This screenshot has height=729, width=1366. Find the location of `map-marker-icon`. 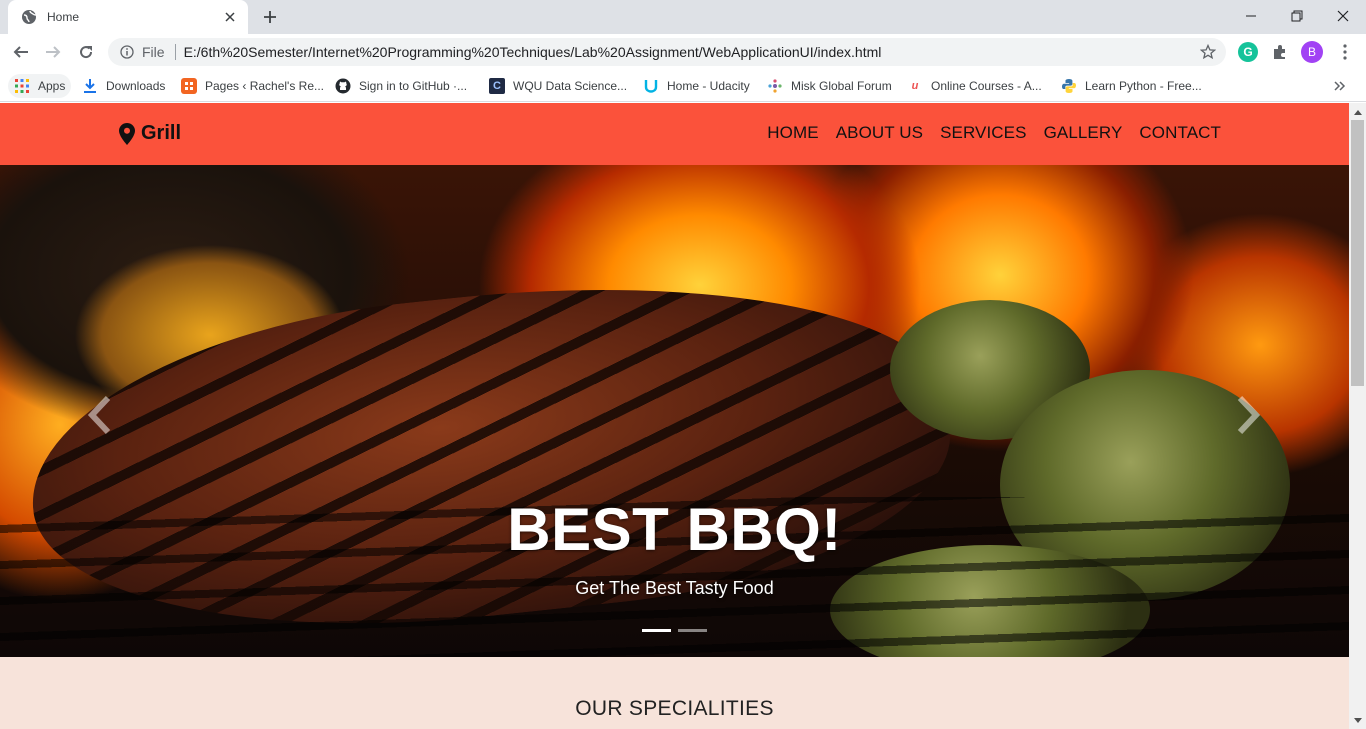

map-marker-icon is located at coordinates (127, 133).